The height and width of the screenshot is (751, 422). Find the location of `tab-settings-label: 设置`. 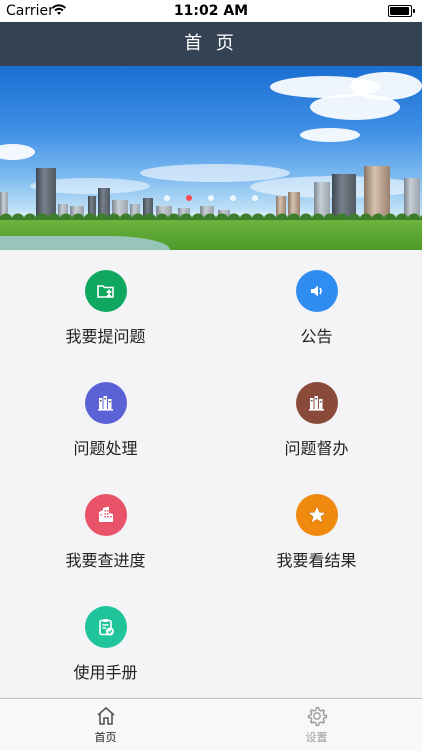

tab-settings-label: 设置 is located at coordinates (316, 737).